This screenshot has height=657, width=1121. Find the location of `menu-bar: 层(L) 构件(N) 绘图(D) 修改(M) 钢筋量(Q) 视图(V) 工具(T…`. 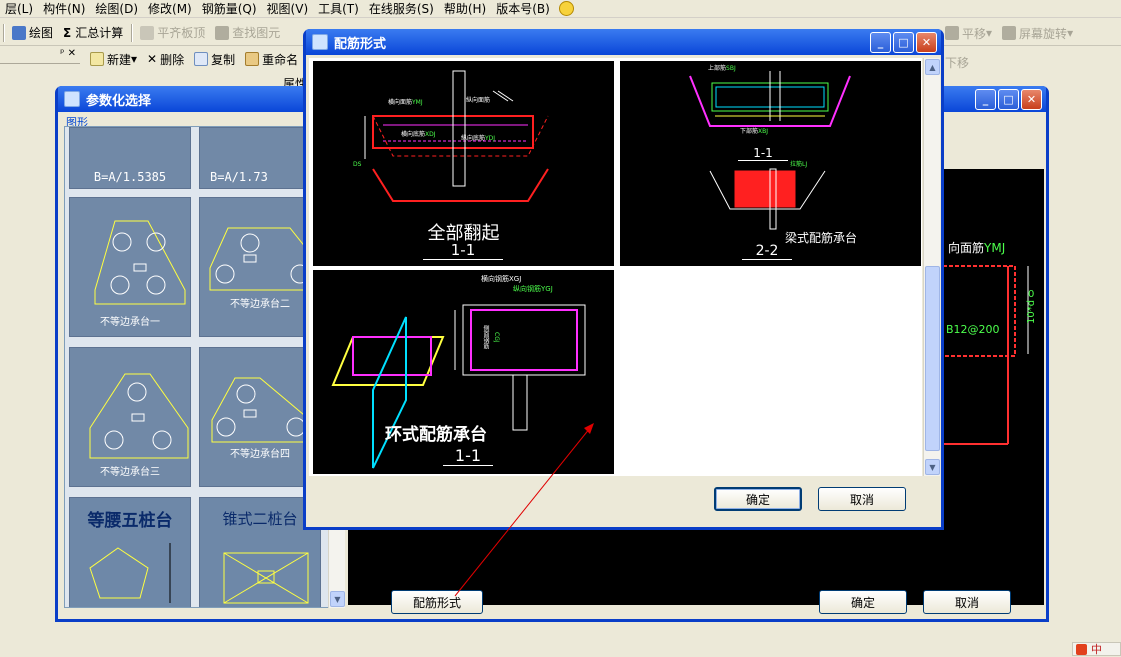

menu-bar: 层(L) 构件(N) 绘图(D) 修改(M) 钢筋量(Q) 视图(V) 工具(T… is located at coordinates (560, 9).